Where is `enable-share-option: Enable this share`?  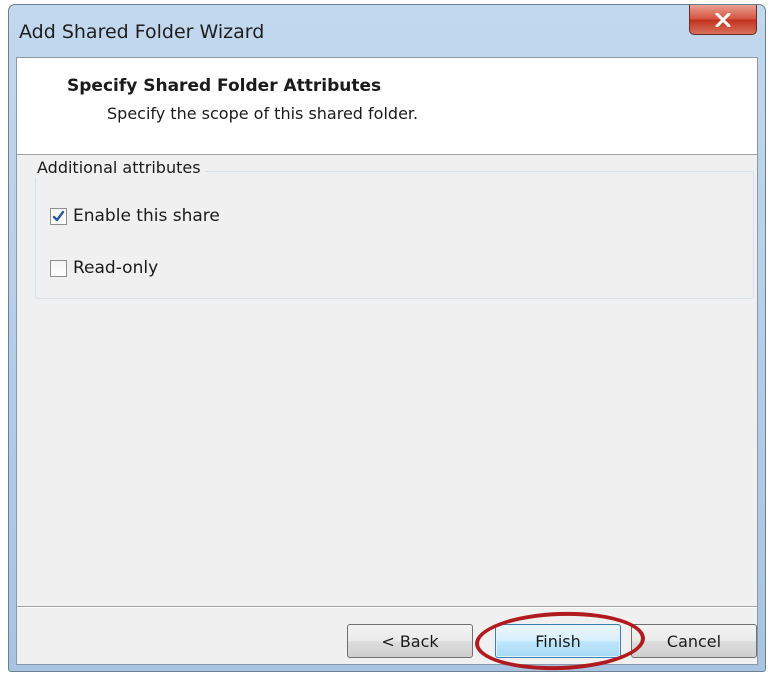 enable-share-option: Enable this share is located at coordinates (135, 216).